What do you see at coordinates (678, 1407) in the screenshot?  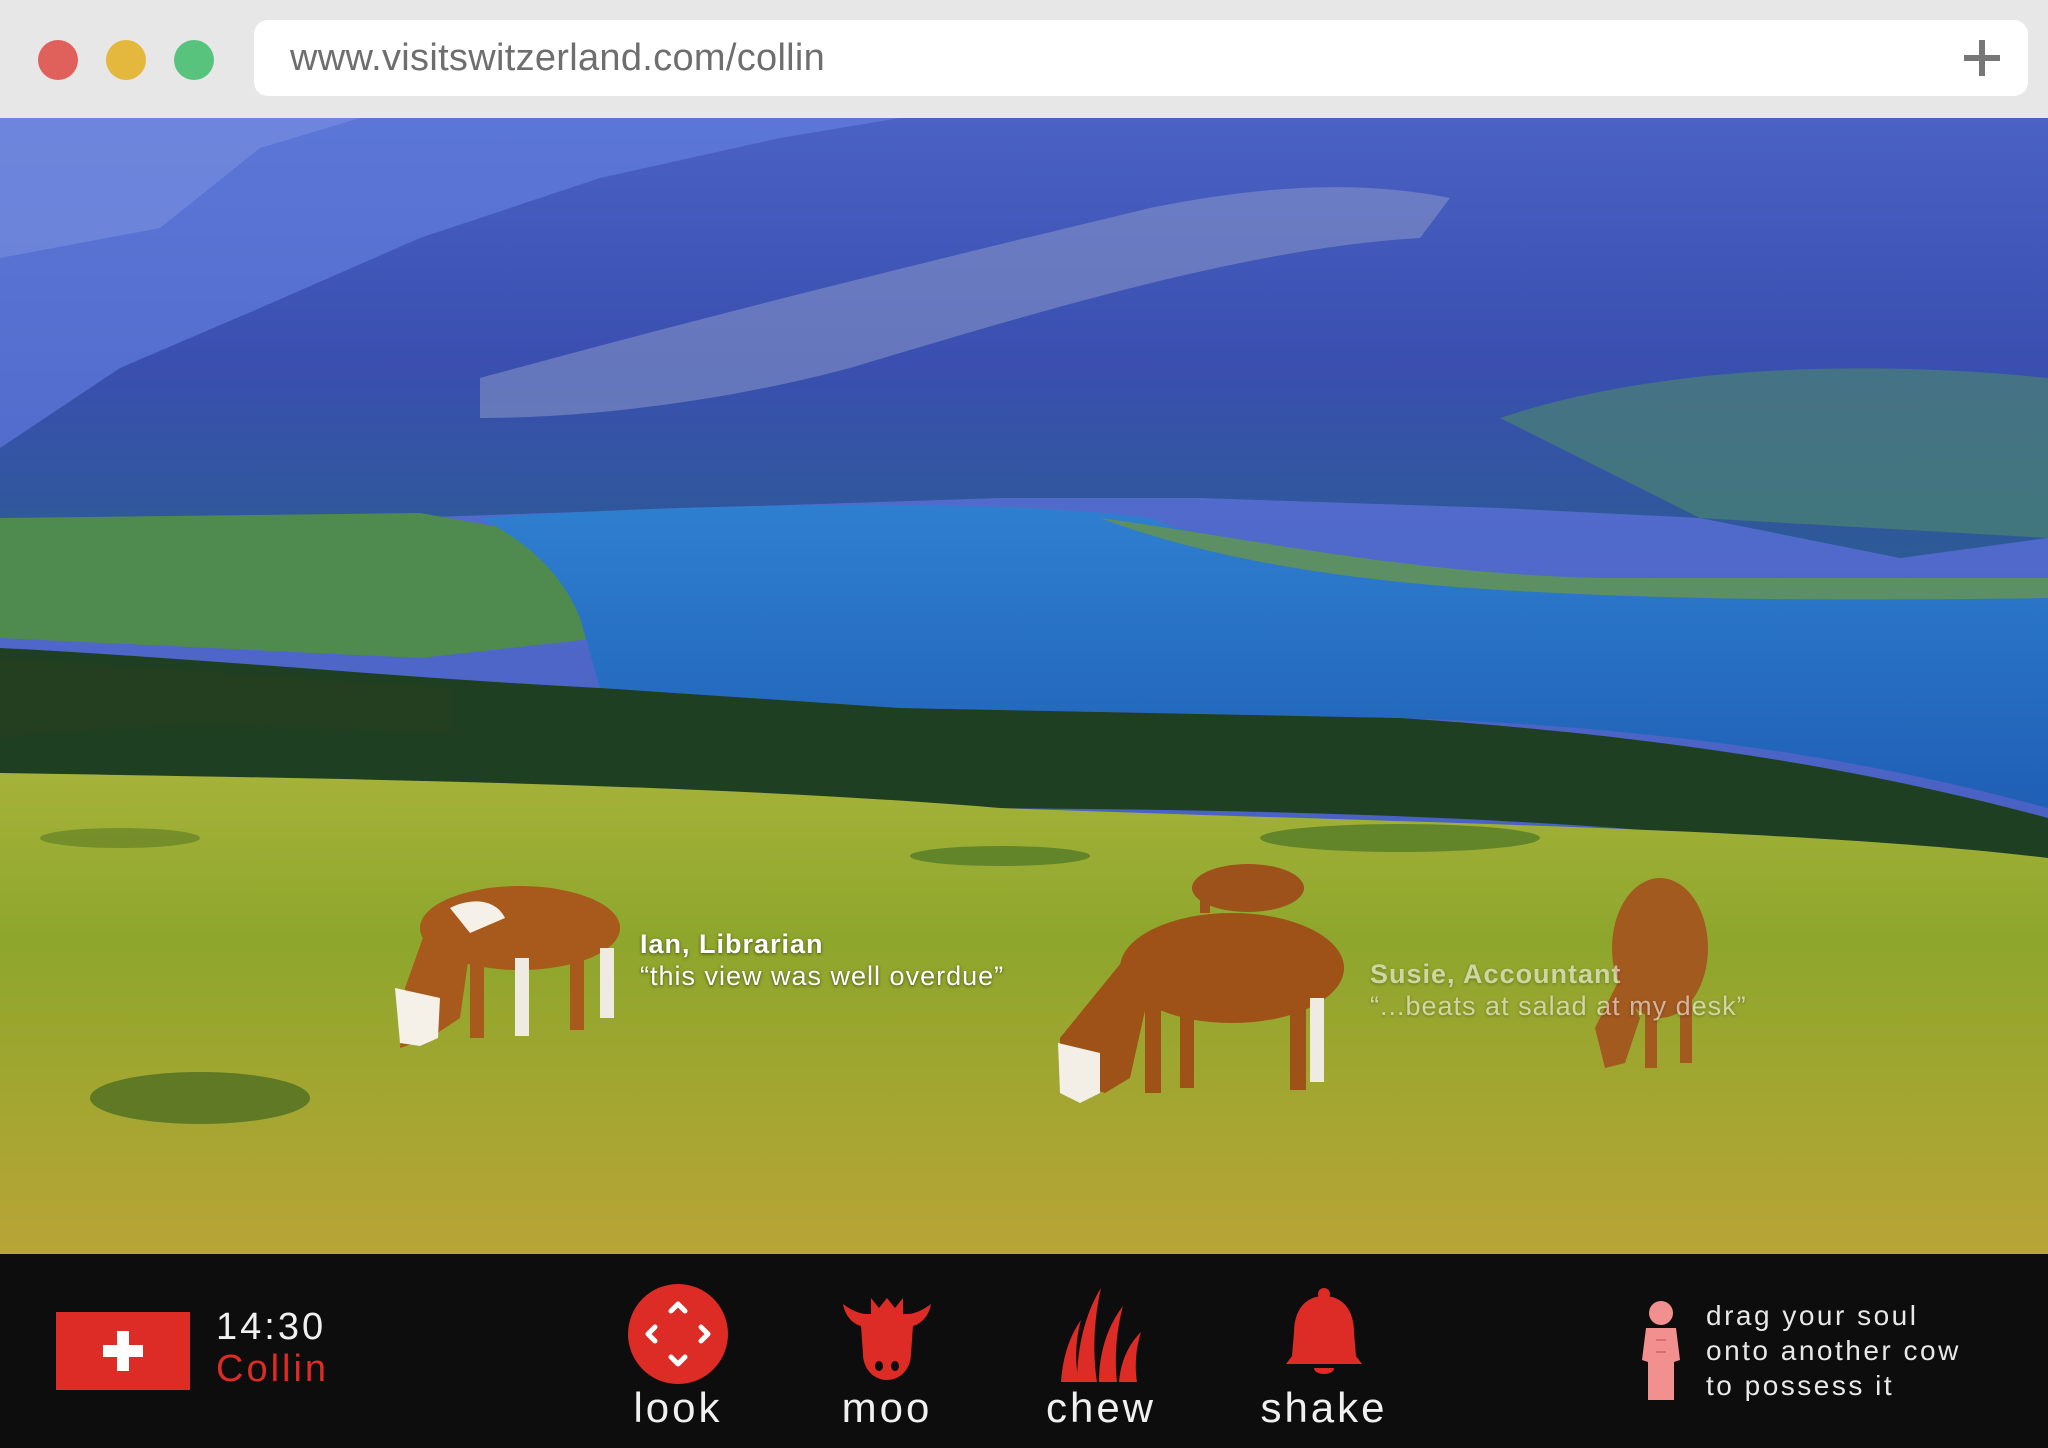 I see `look-label: look` at bounding box center [678, 1407].